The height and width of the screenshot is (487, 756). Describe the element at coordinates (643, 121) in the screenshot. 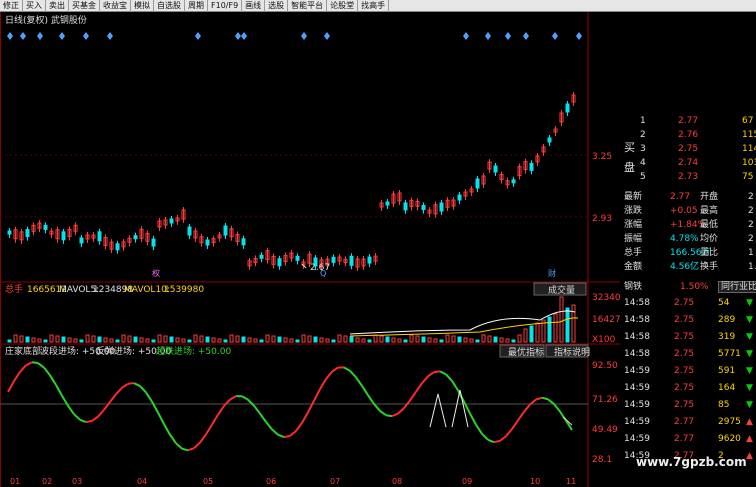

I see `buy-level-index: 1` at that location.